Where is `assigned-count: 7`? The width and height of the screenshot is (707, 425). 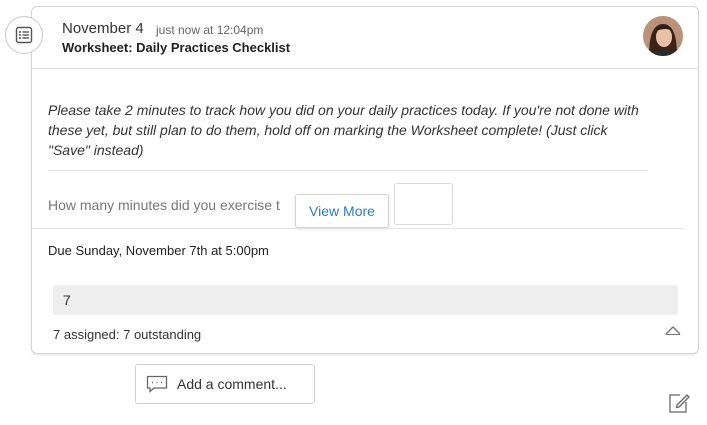
assigned-count: 7 is located at coordinates (67, 300).